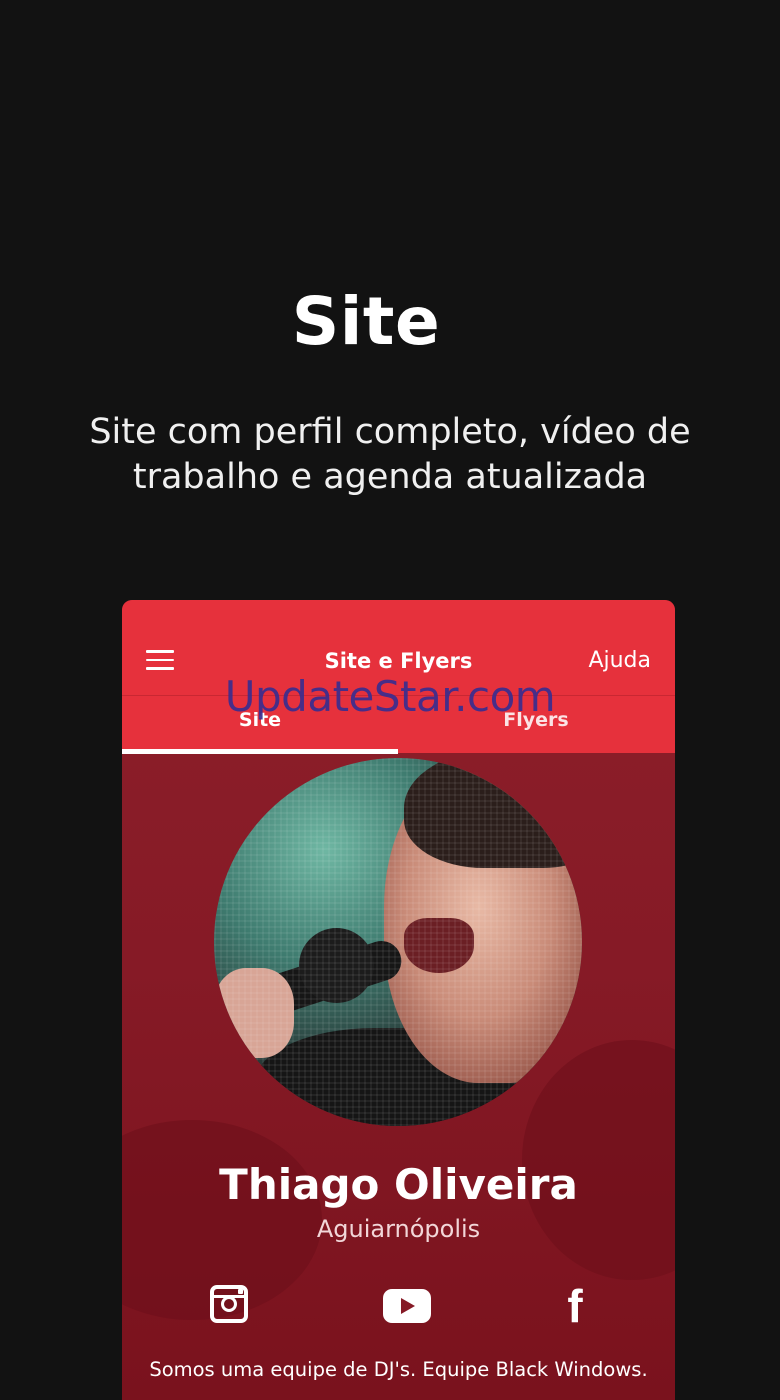 This screenshot has height=1400, width=780. What do you see at coordinates (390, 696) in the screenshot?
I see `watermark-text: UpdateStar.com` at bounding box center [390, 696].